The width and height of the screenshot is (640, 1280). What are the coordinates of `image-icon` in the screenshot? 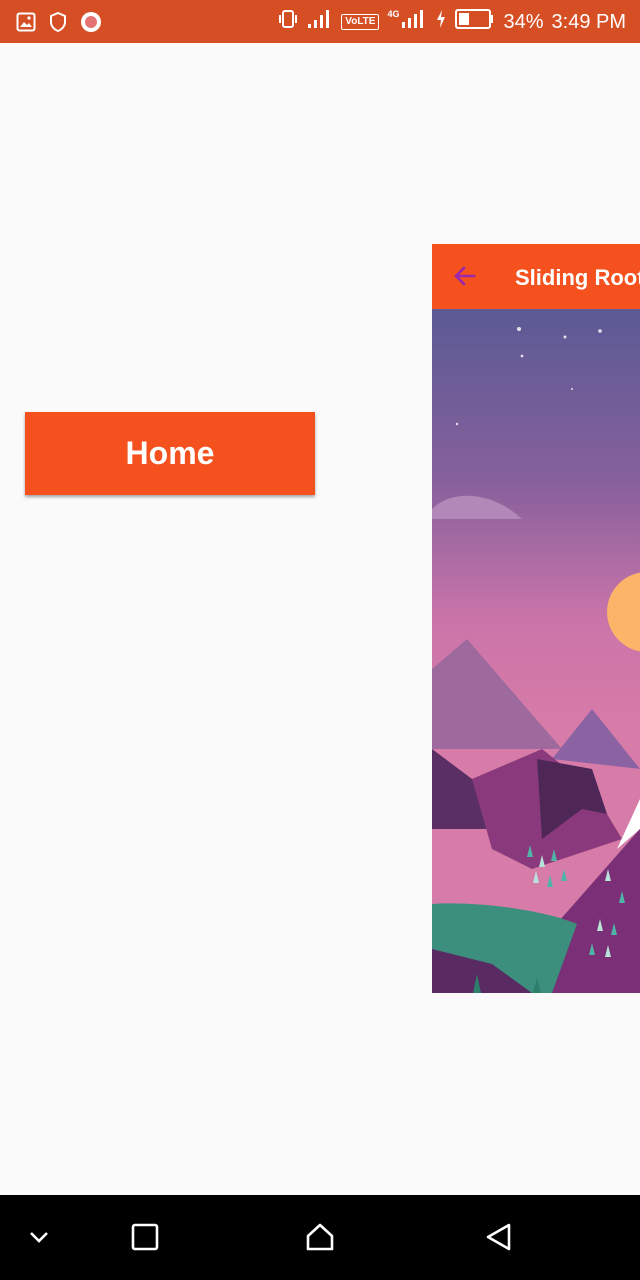 It's located at (26, 24).